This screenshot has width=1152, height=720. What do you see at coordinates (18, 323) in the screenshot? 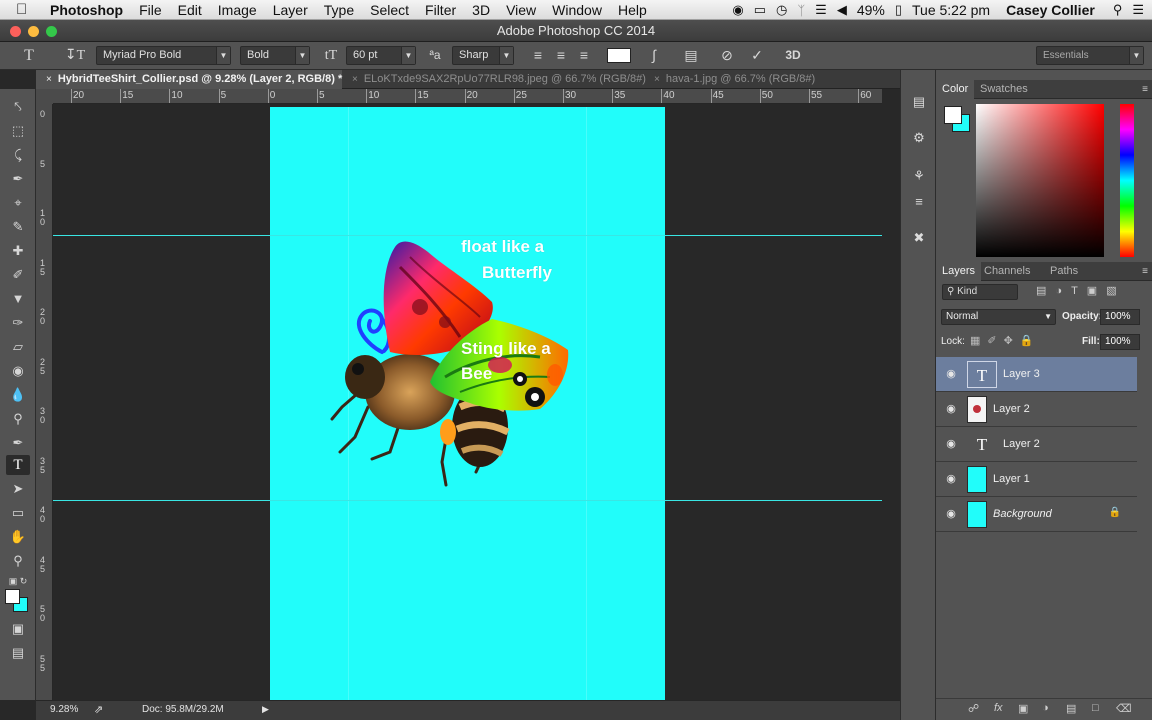
I see `history-brush-tool-icon: ✑` at bounding box center [18, 323].